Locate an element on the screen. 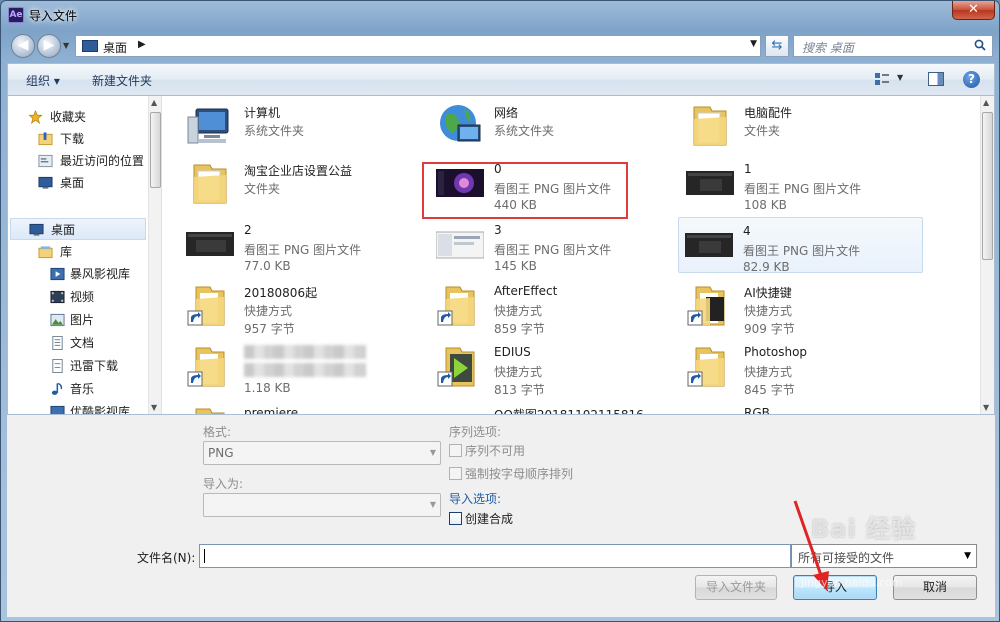 The image size is (1000, 622). file-item-shortcut-20180806: 20180806起 快捷方式 957 字节 is located at coordinates (303, 307).